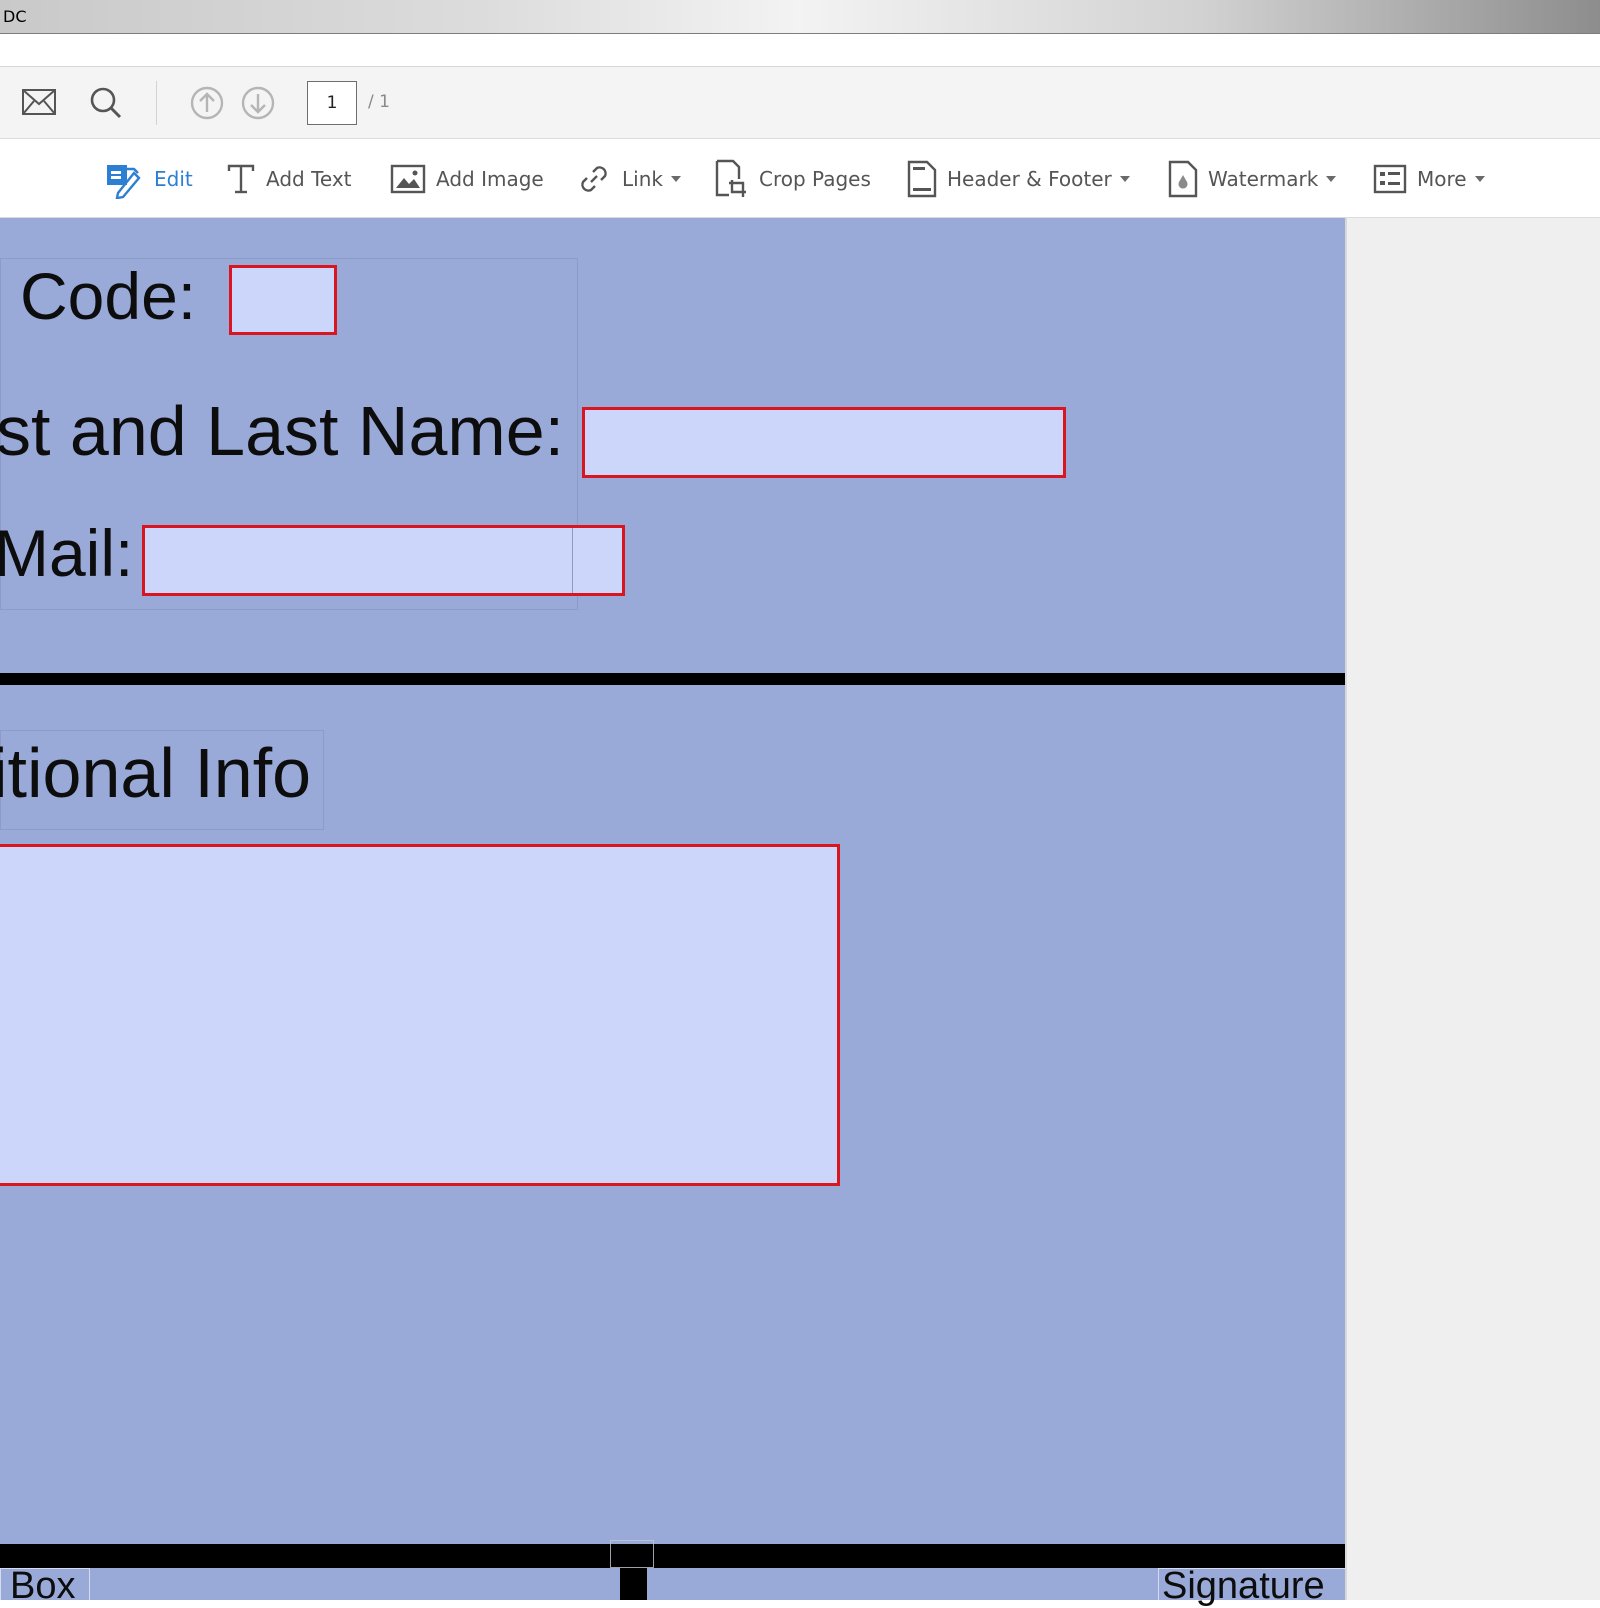 The width and height of the screenshot is (1600, 1608). I want to click on label-box: Box, so click(43, 1586).